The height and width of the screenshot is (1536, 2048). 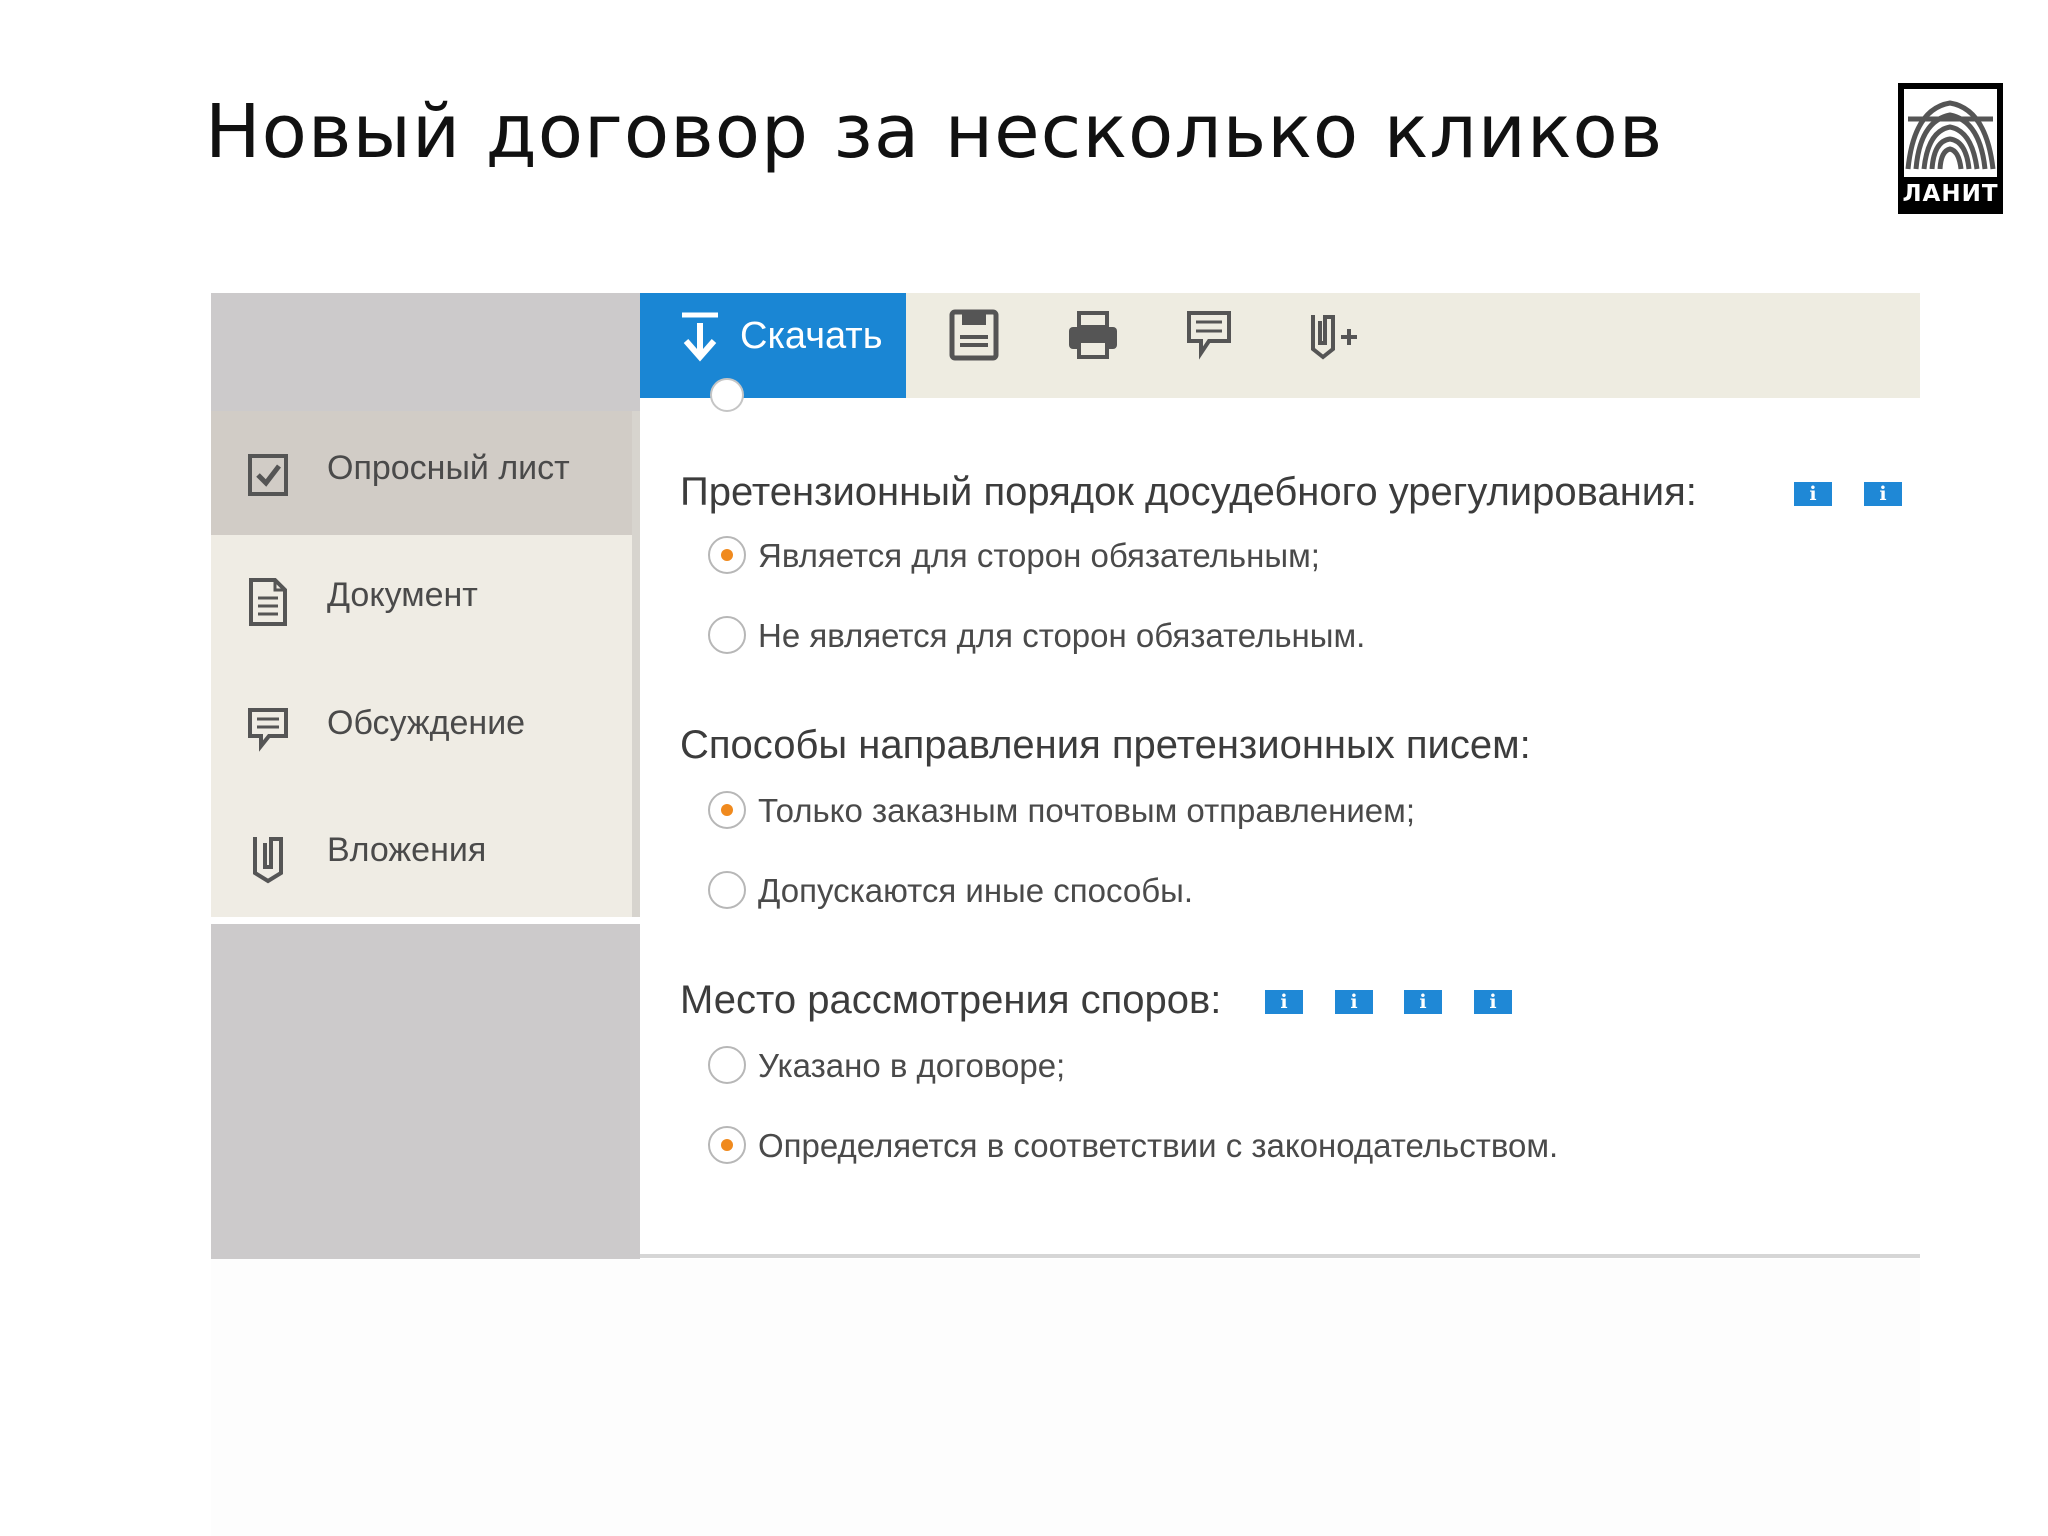 What do you see at coordinates (1087, 810) in the screenshot?
I see `option-label: Только заказным почтовым отправлением;` at bounding box center [1087, 810].